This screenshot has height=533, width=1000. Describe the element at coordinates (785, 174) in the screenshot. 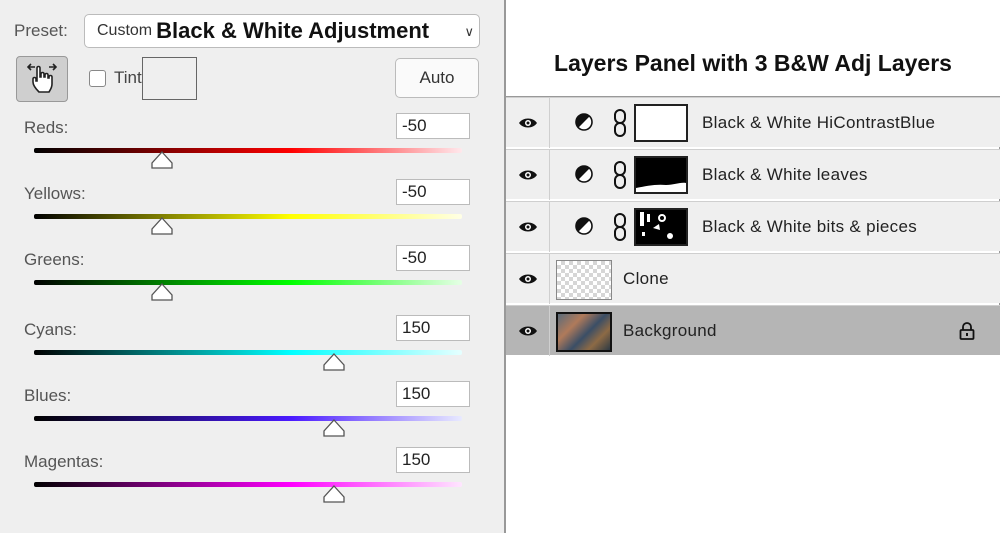

I see `layer-name: Black & White leaves` at that location.